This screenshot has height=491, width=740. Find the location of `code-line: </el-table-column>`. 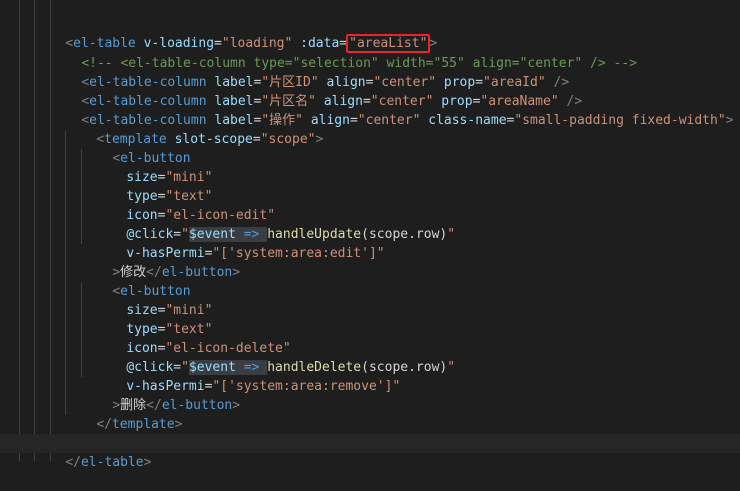

code-line: </el-table-column> is located at coordinates (395, 433).